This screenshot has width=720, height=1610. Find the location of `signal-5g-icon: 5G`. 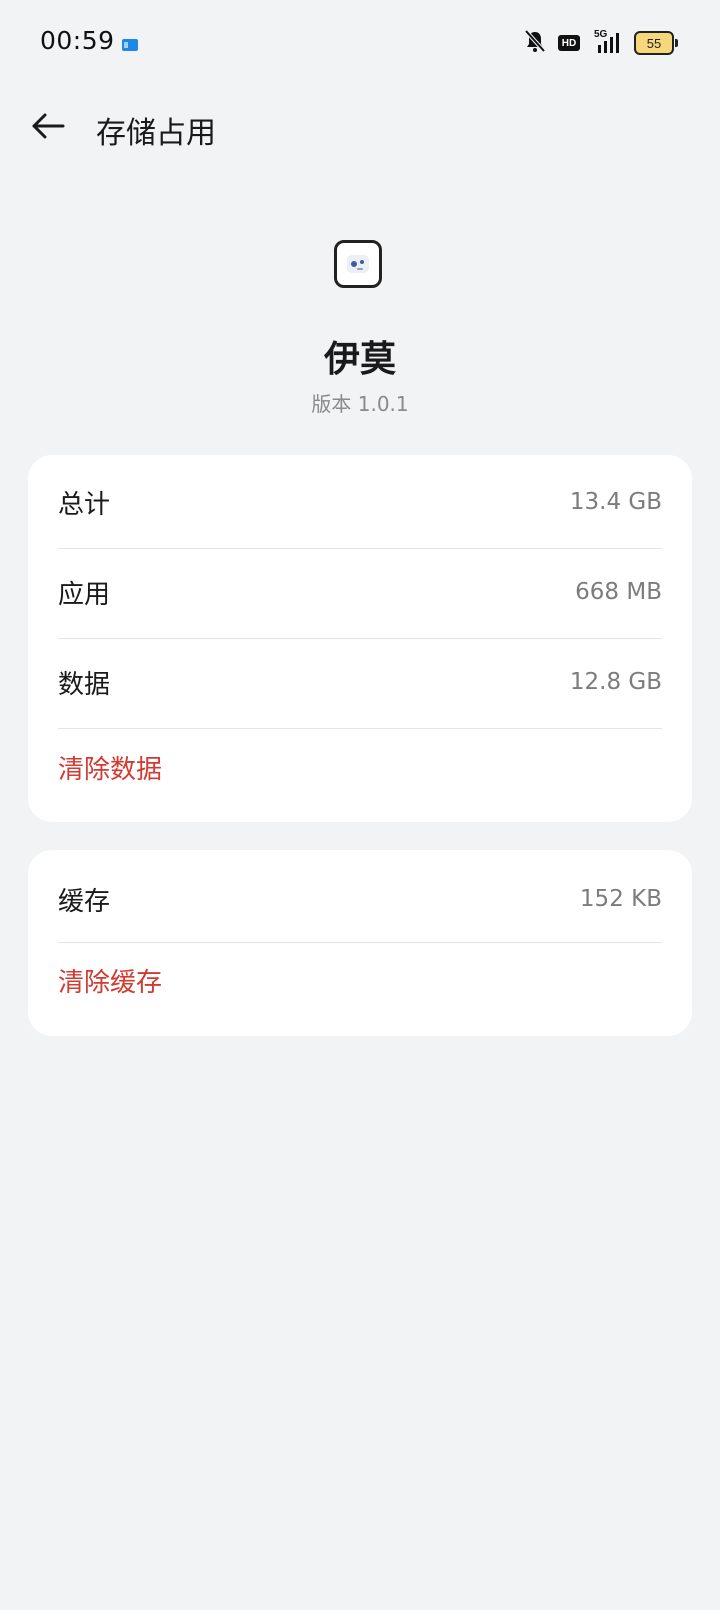

signal-5g-icon: 5G is located at coordinates (607, 42).